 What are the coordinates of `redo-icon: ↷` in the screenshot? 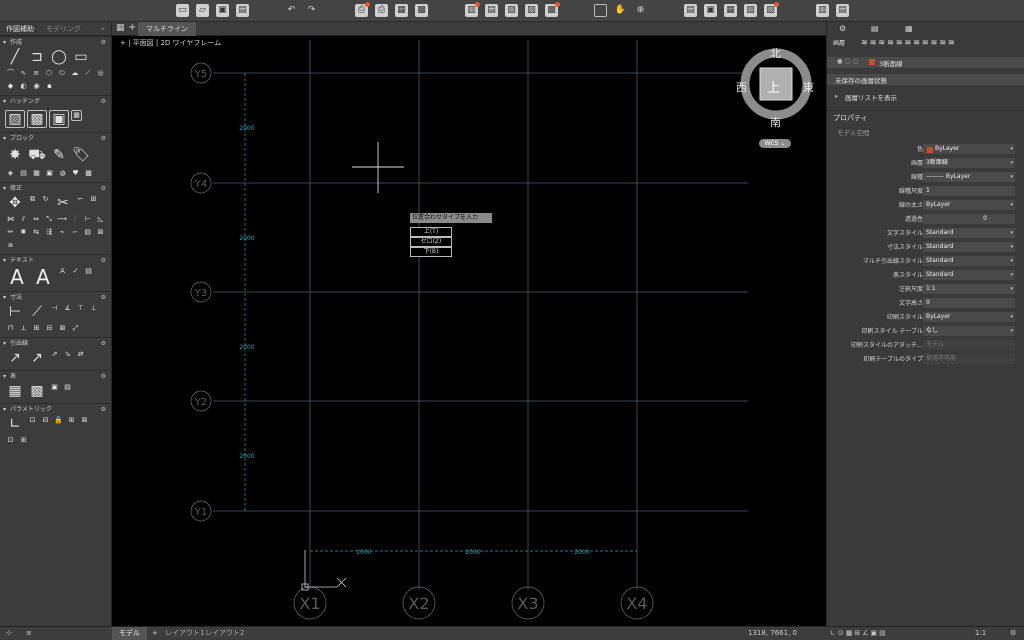 It's located at (311, 10).